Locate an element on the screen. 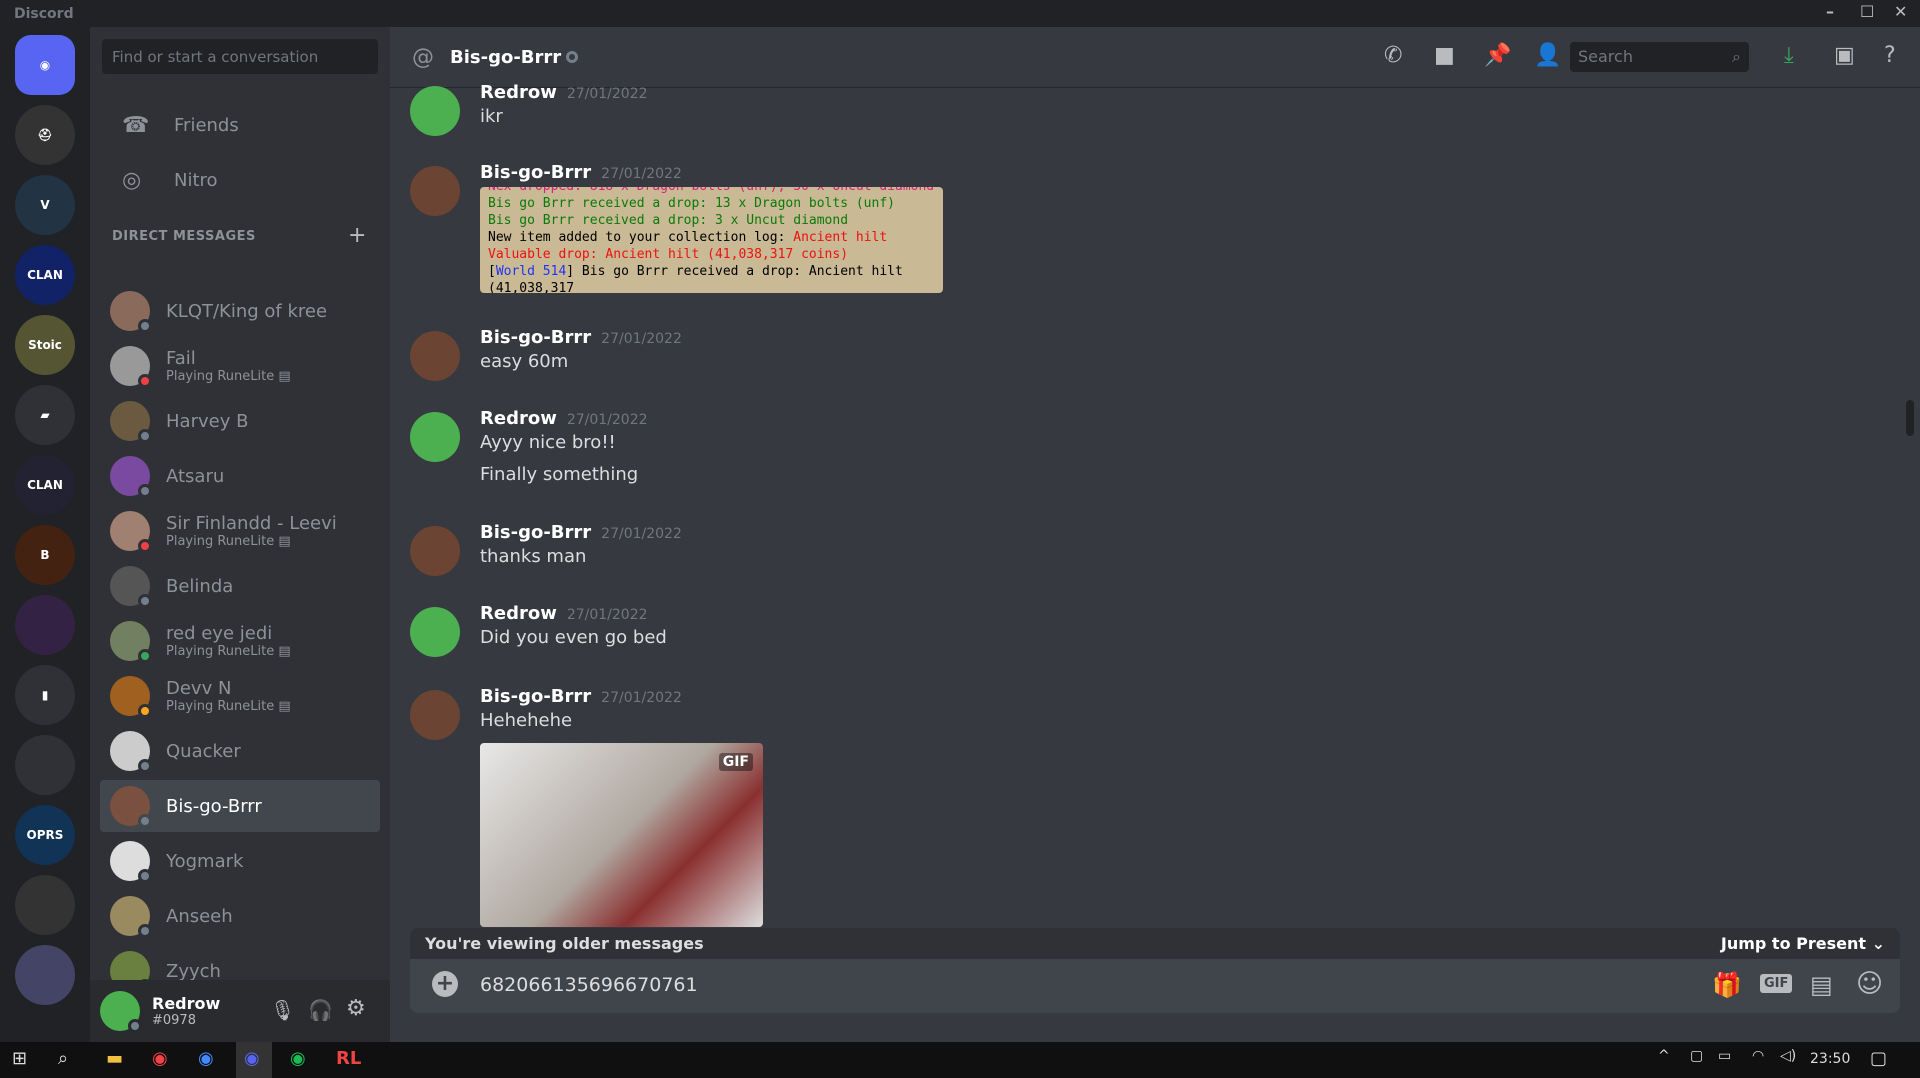 This screenshot has width=1920, height=1078. volume-icon: ◁) is located at coordinates (1788, 1056).